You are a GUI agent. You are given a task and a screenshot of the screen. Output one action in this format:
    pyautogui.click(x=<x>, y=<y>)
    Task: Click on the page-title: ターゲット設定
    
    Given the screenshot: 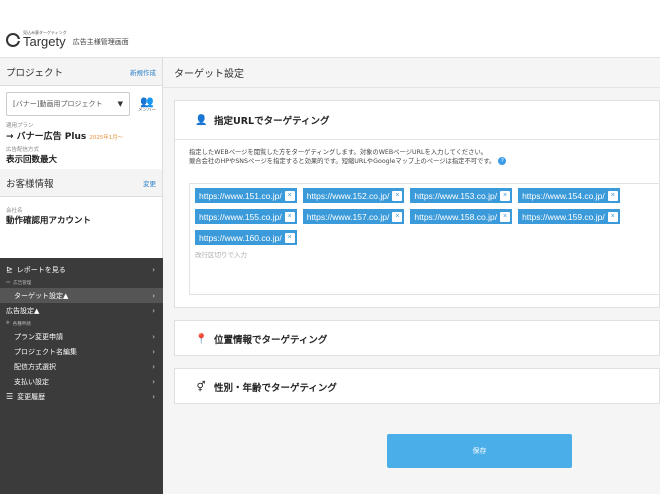 What is the action you would take?
    pyautogui.click(x=411, y=73)
    